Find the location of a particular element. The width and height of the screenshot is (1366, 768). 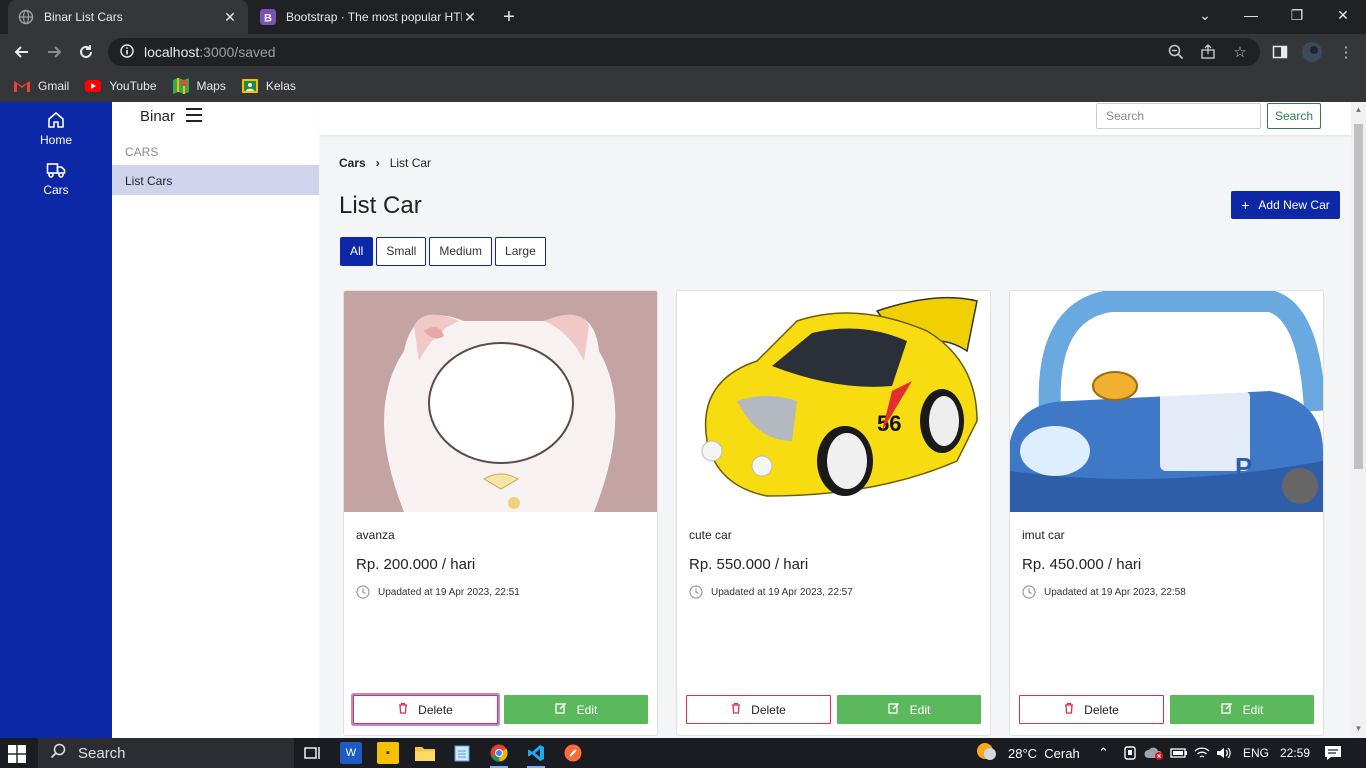

windows-start-icon is located at coordinates (17, 754).